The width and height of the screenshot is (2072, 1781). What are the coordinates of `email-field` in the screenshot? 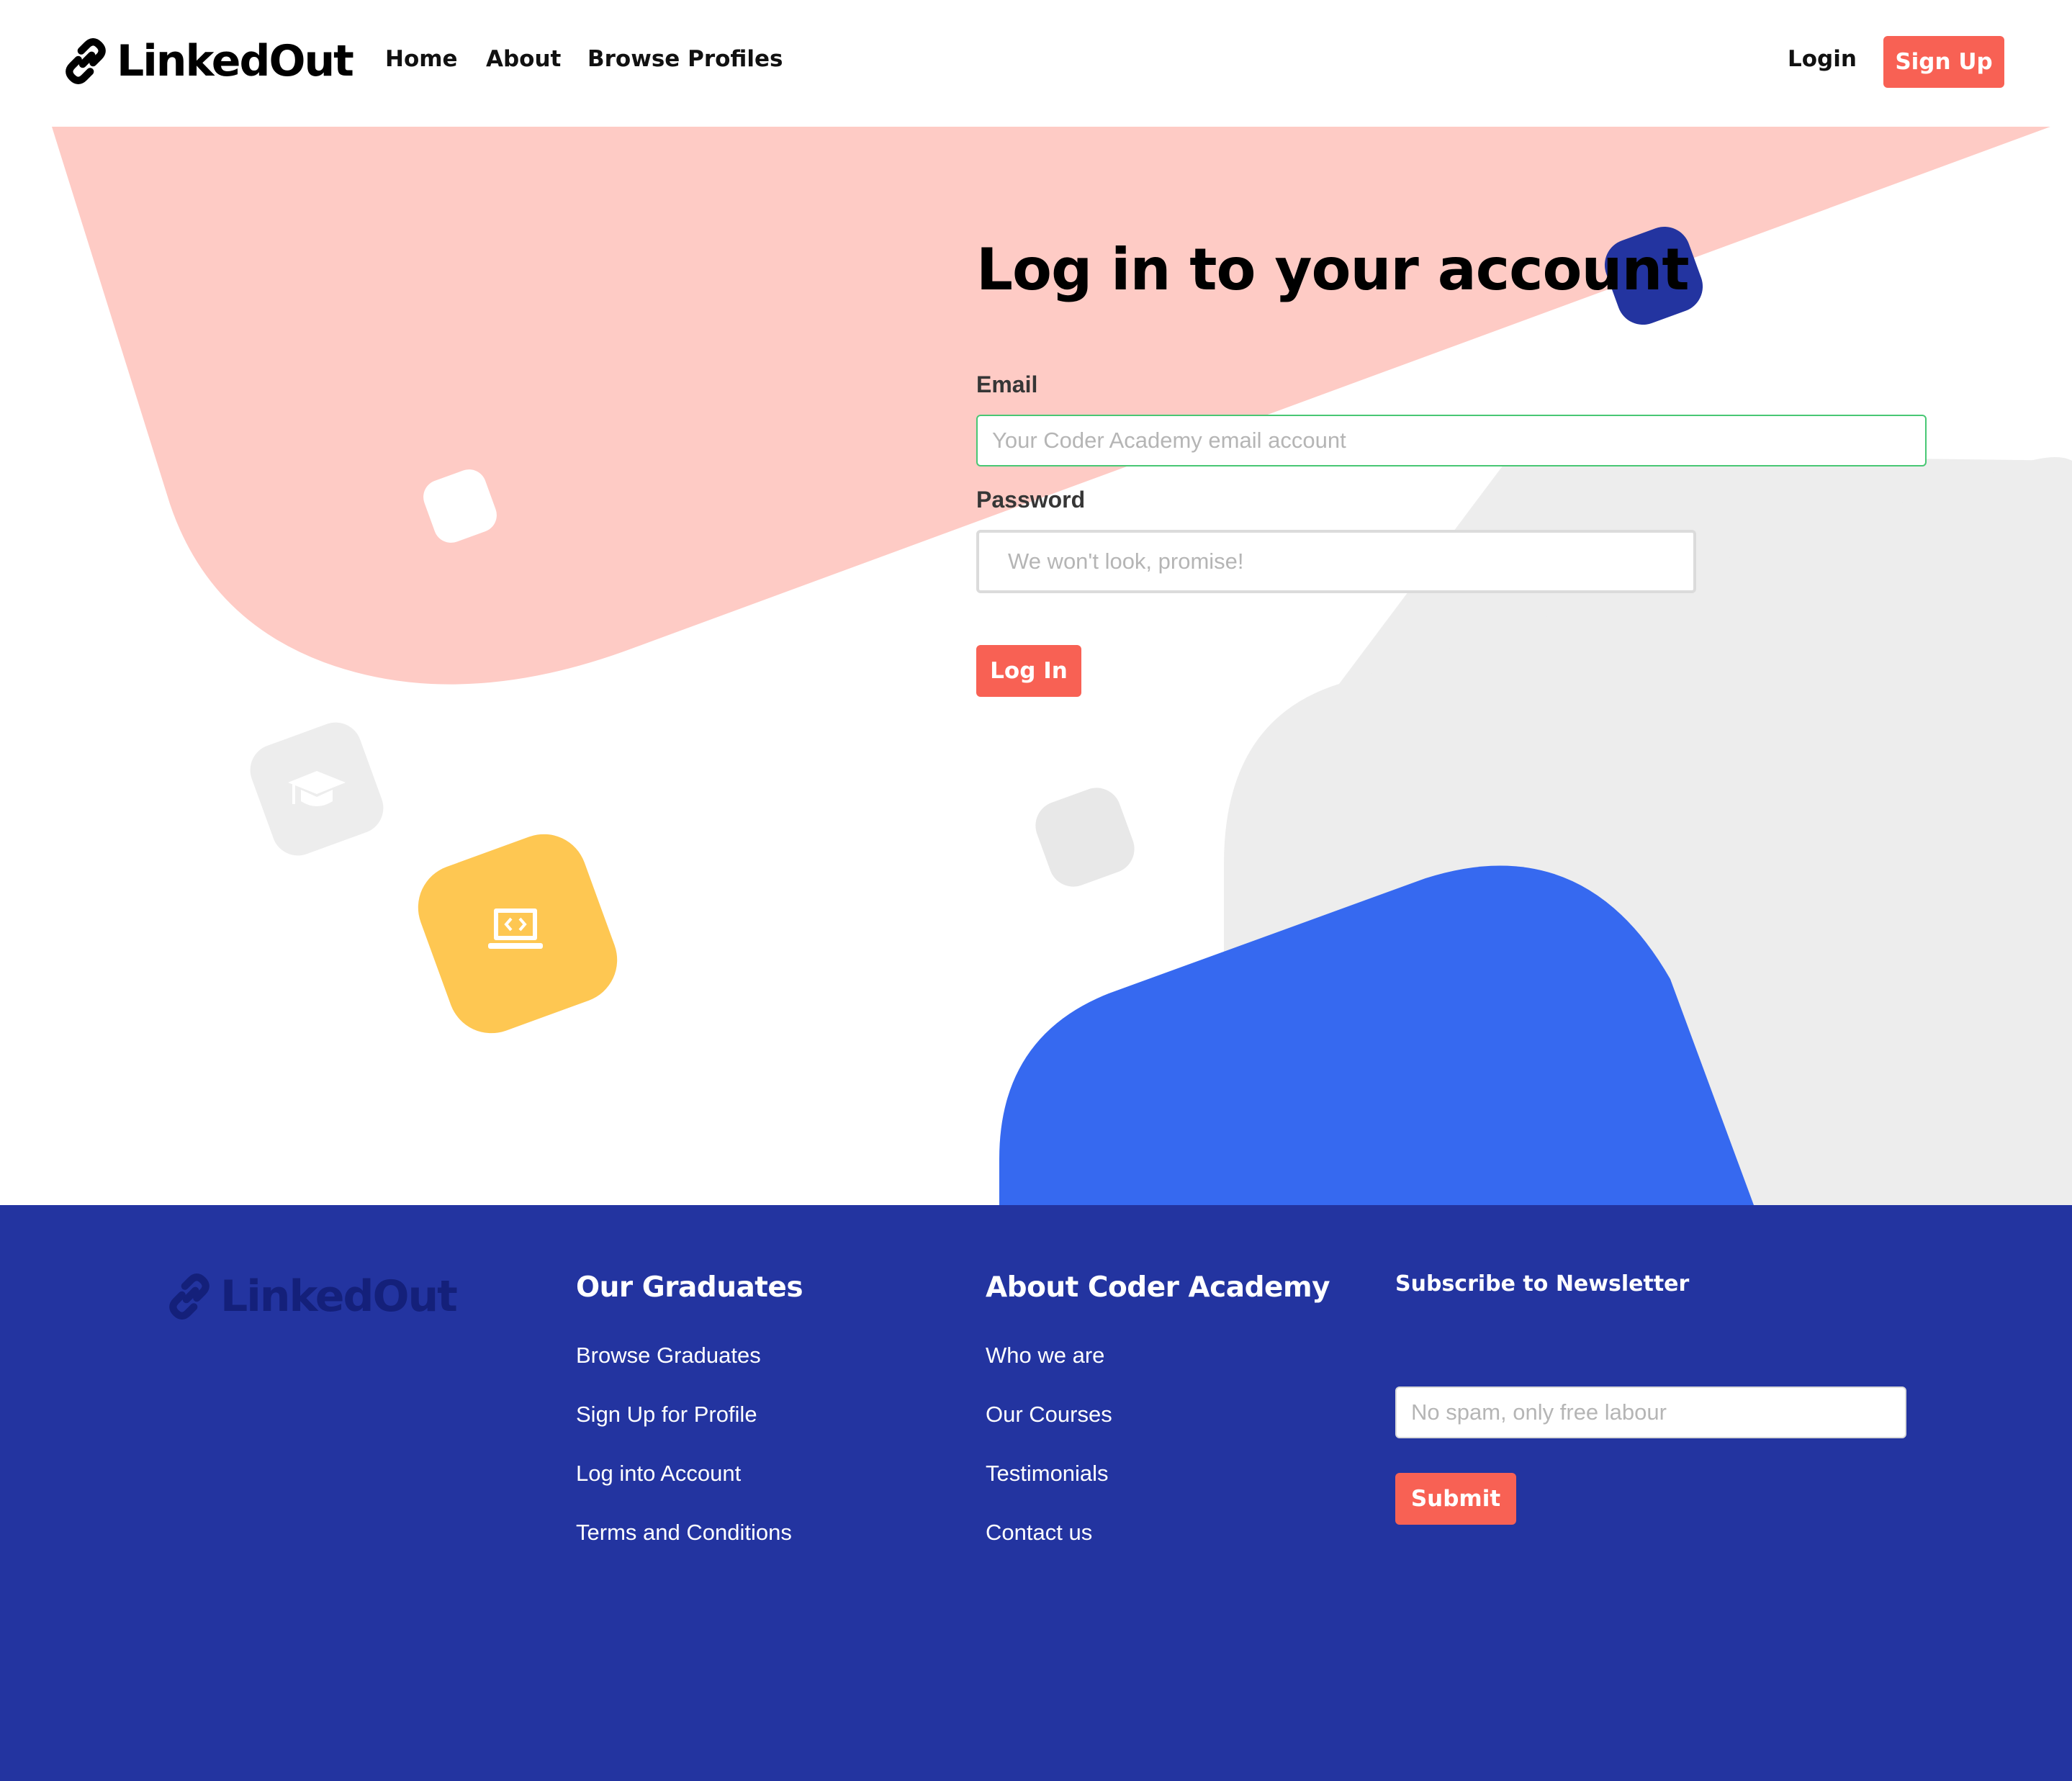 It's located at (1451, 440).